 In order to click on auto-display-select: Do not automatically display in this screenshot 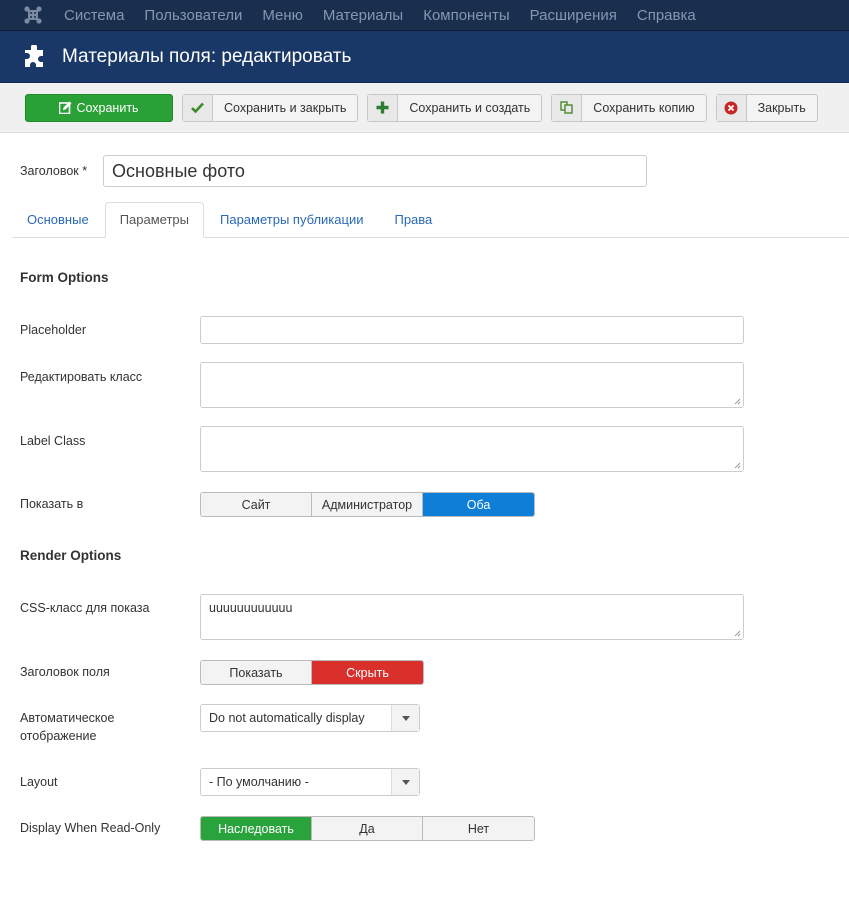, I will do `click(310, 718)`.